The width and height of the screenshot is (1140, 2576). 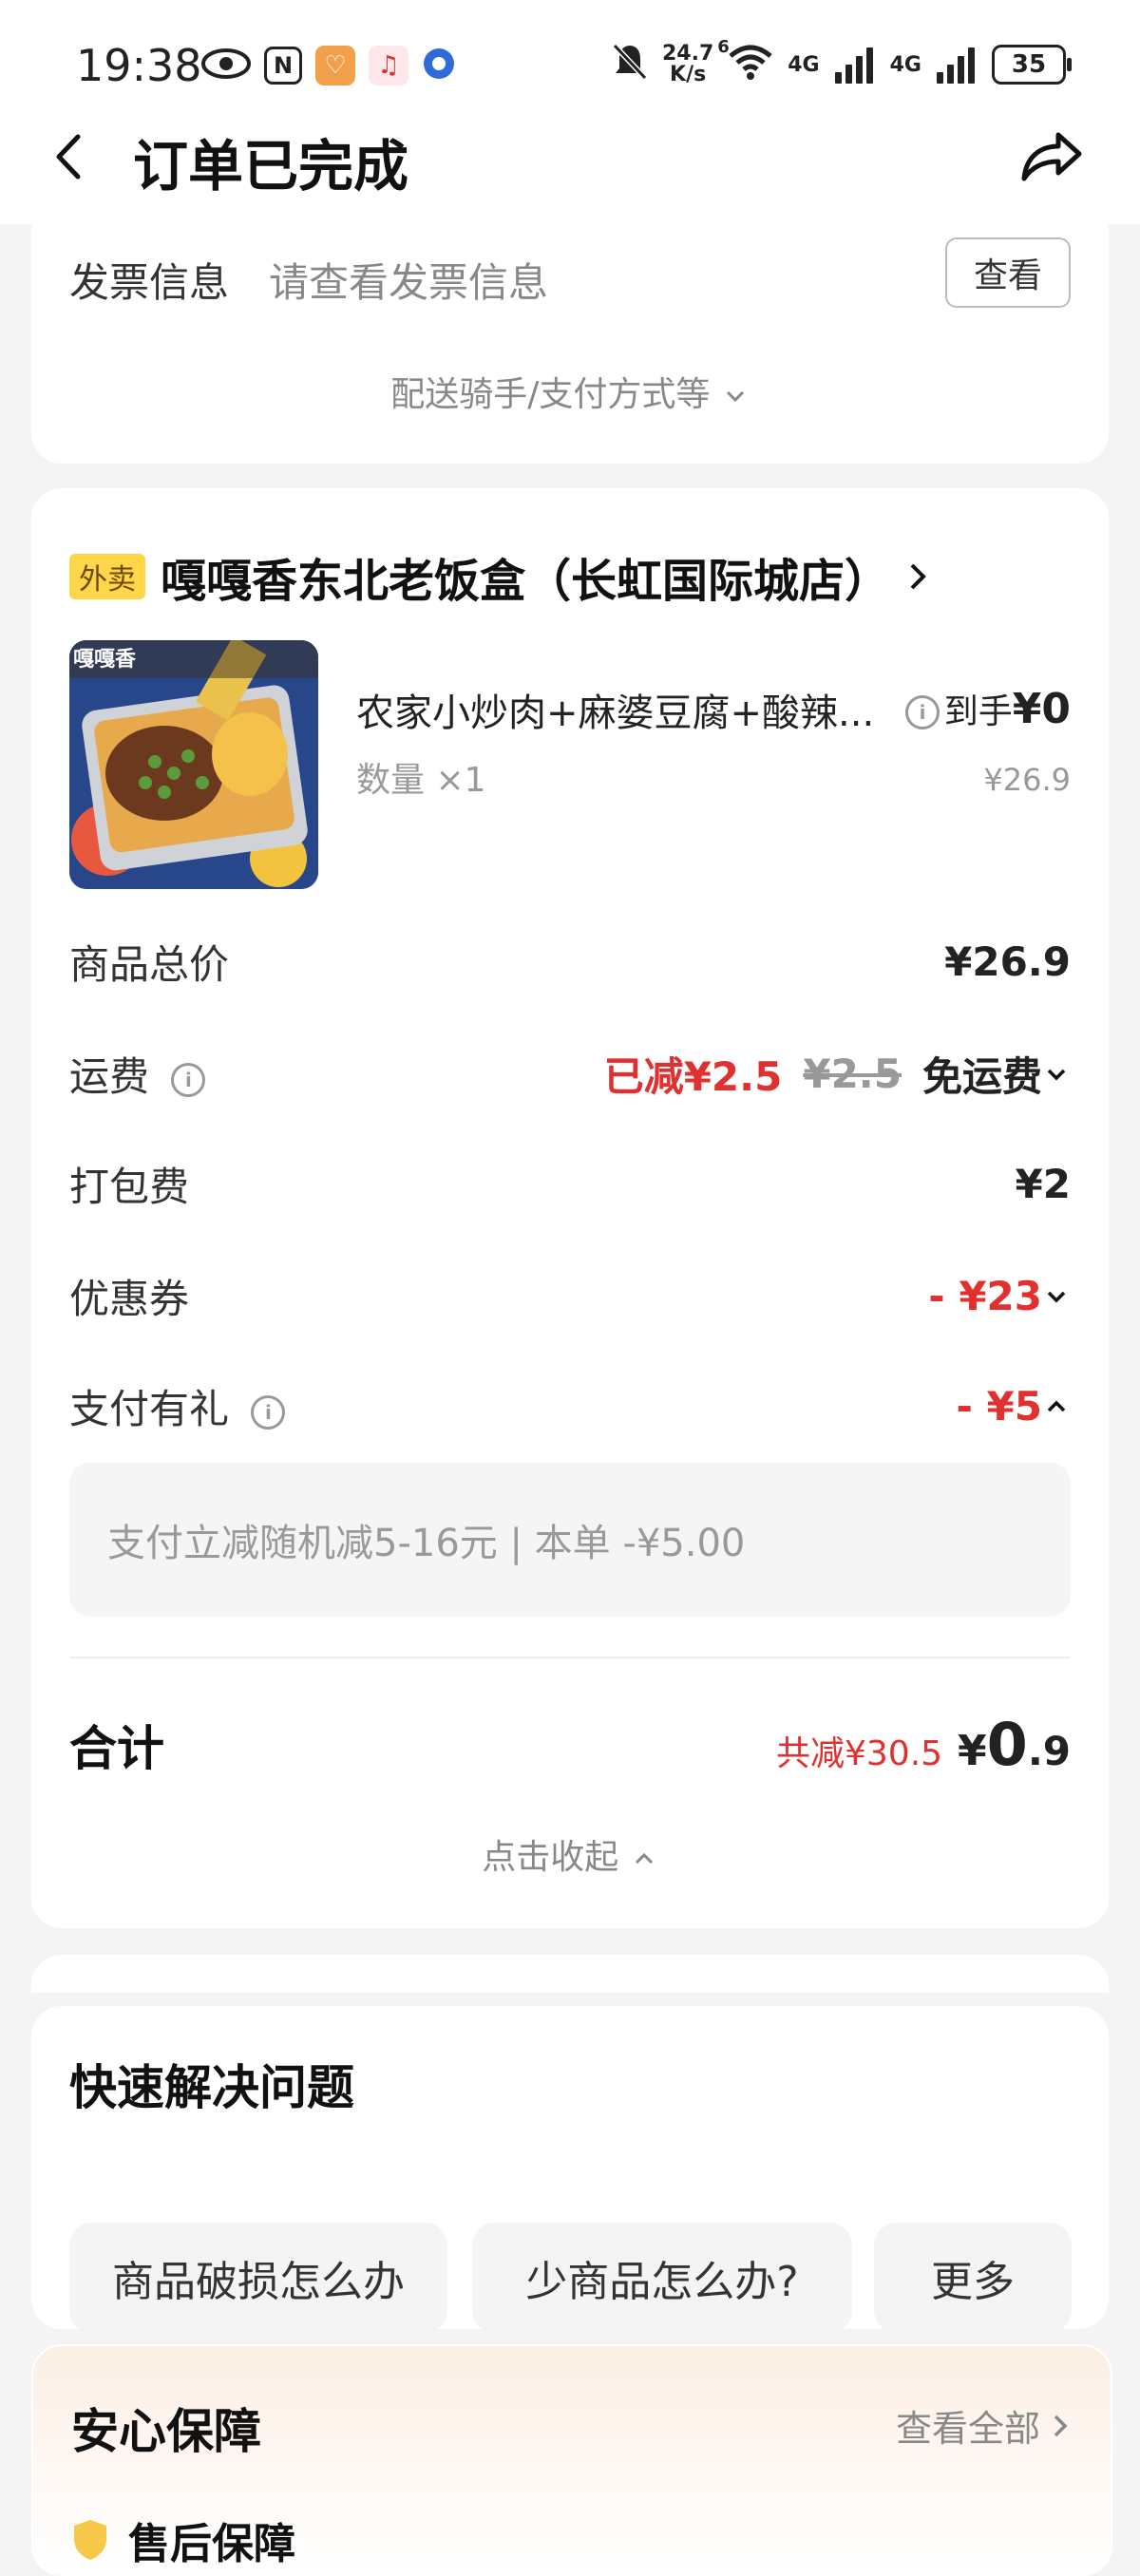 What do you see at coordinates (1007, 961) in the screenshot?
I see `goods-total-value: ¥26.9` at bounding box center [1007, 961].